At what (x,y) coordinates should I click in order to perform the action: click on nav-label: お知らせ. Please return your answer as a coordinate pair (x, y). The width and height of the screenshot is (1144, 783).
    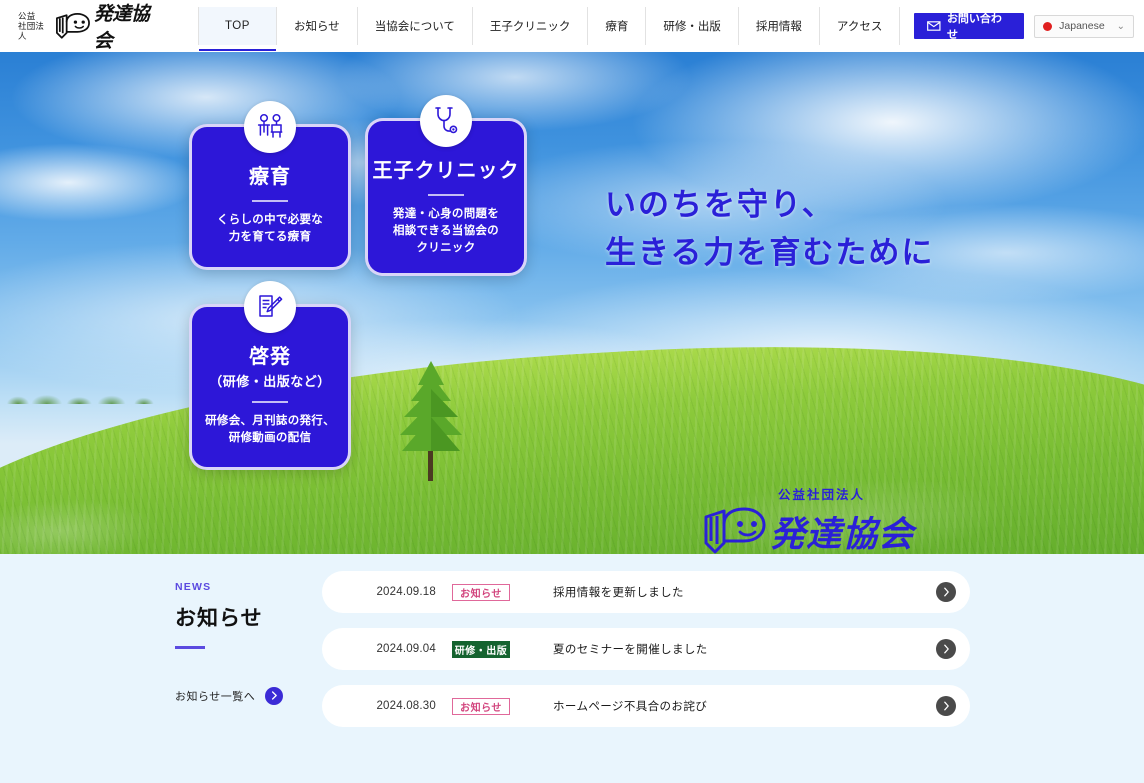
    Looking at the image, I should click on (316, 27).